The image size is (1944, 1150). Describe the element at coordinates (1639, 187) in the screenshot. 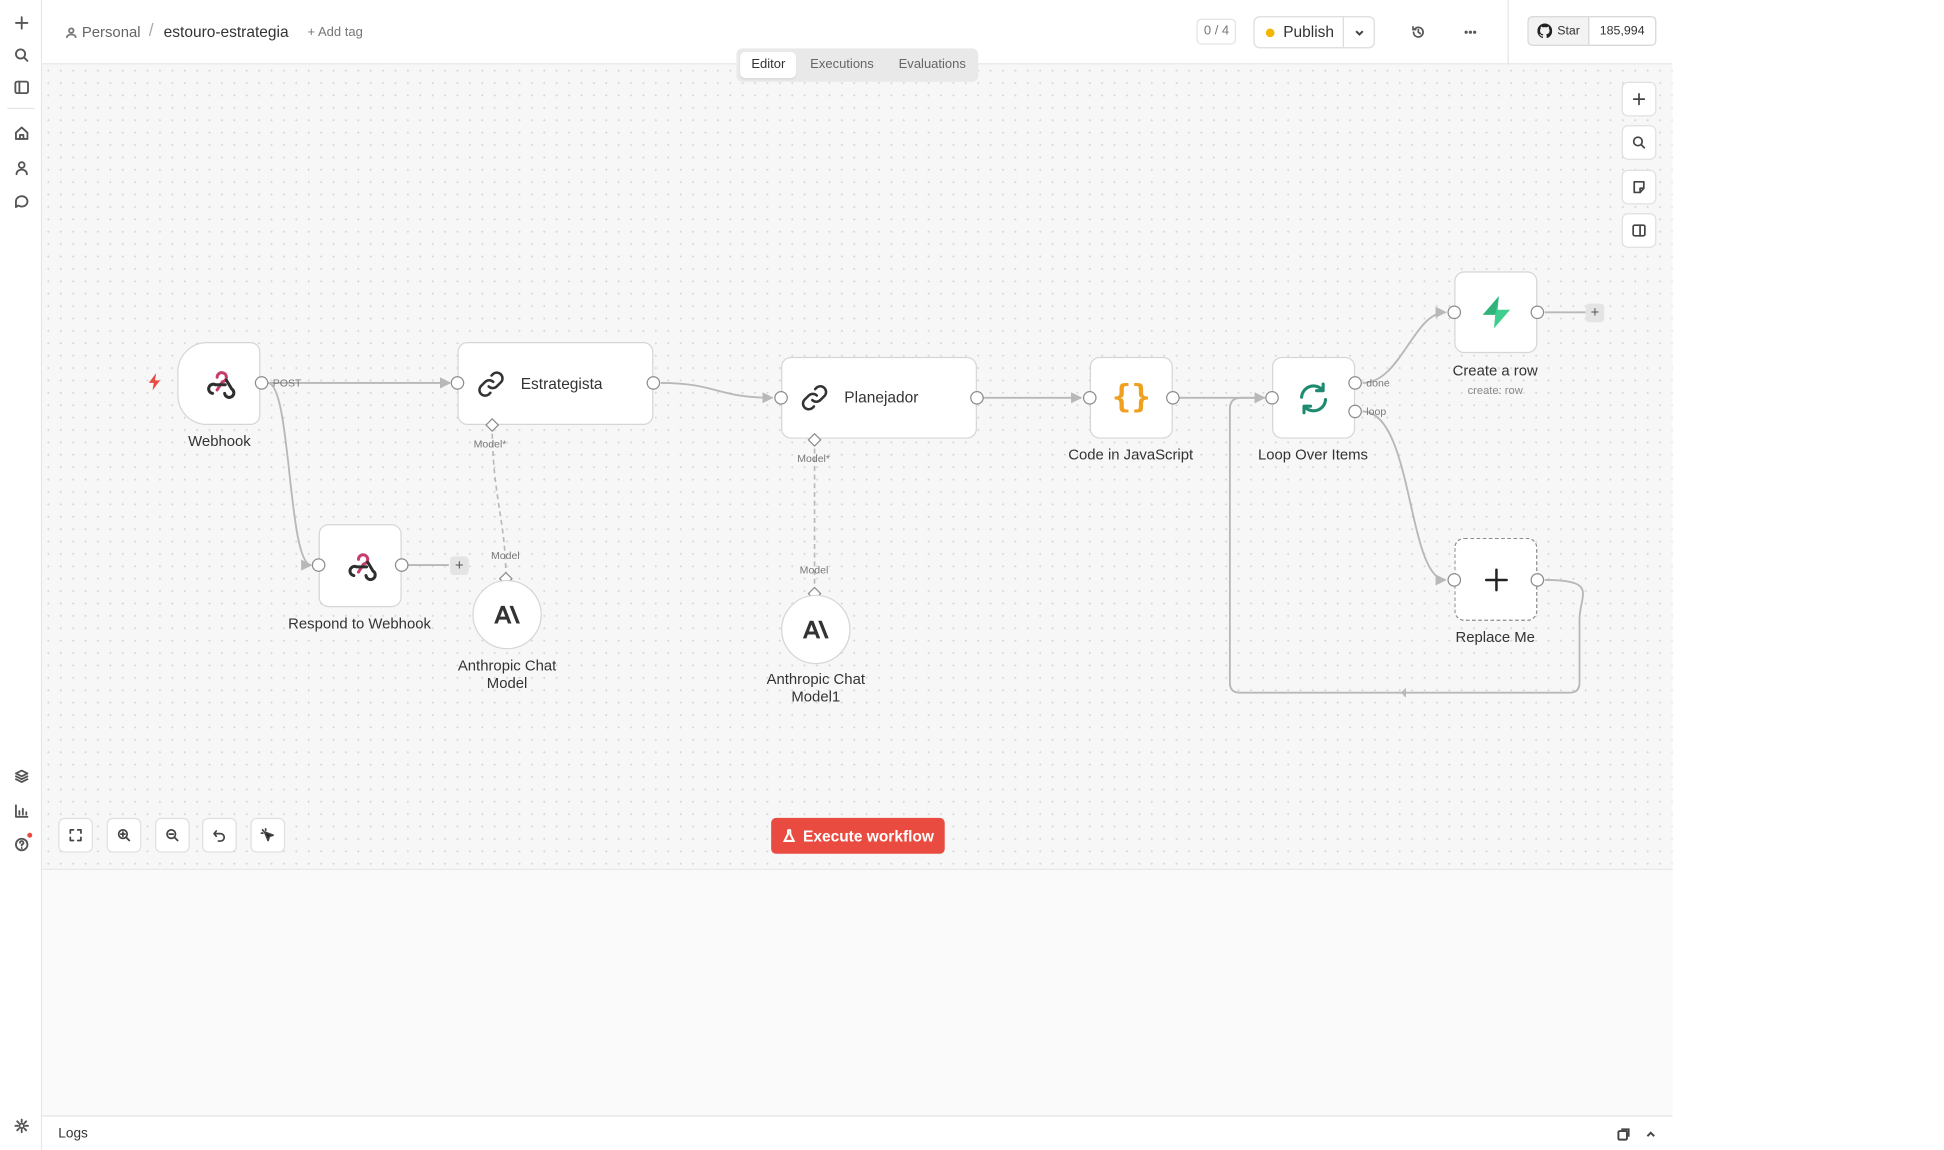

I see `sticky-note-button` at that location.